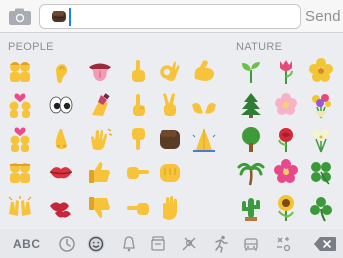 The image size is (343, 258). Describe the element at coordinates (70, 17) in the screenshot. I see `text-caret` at that location.